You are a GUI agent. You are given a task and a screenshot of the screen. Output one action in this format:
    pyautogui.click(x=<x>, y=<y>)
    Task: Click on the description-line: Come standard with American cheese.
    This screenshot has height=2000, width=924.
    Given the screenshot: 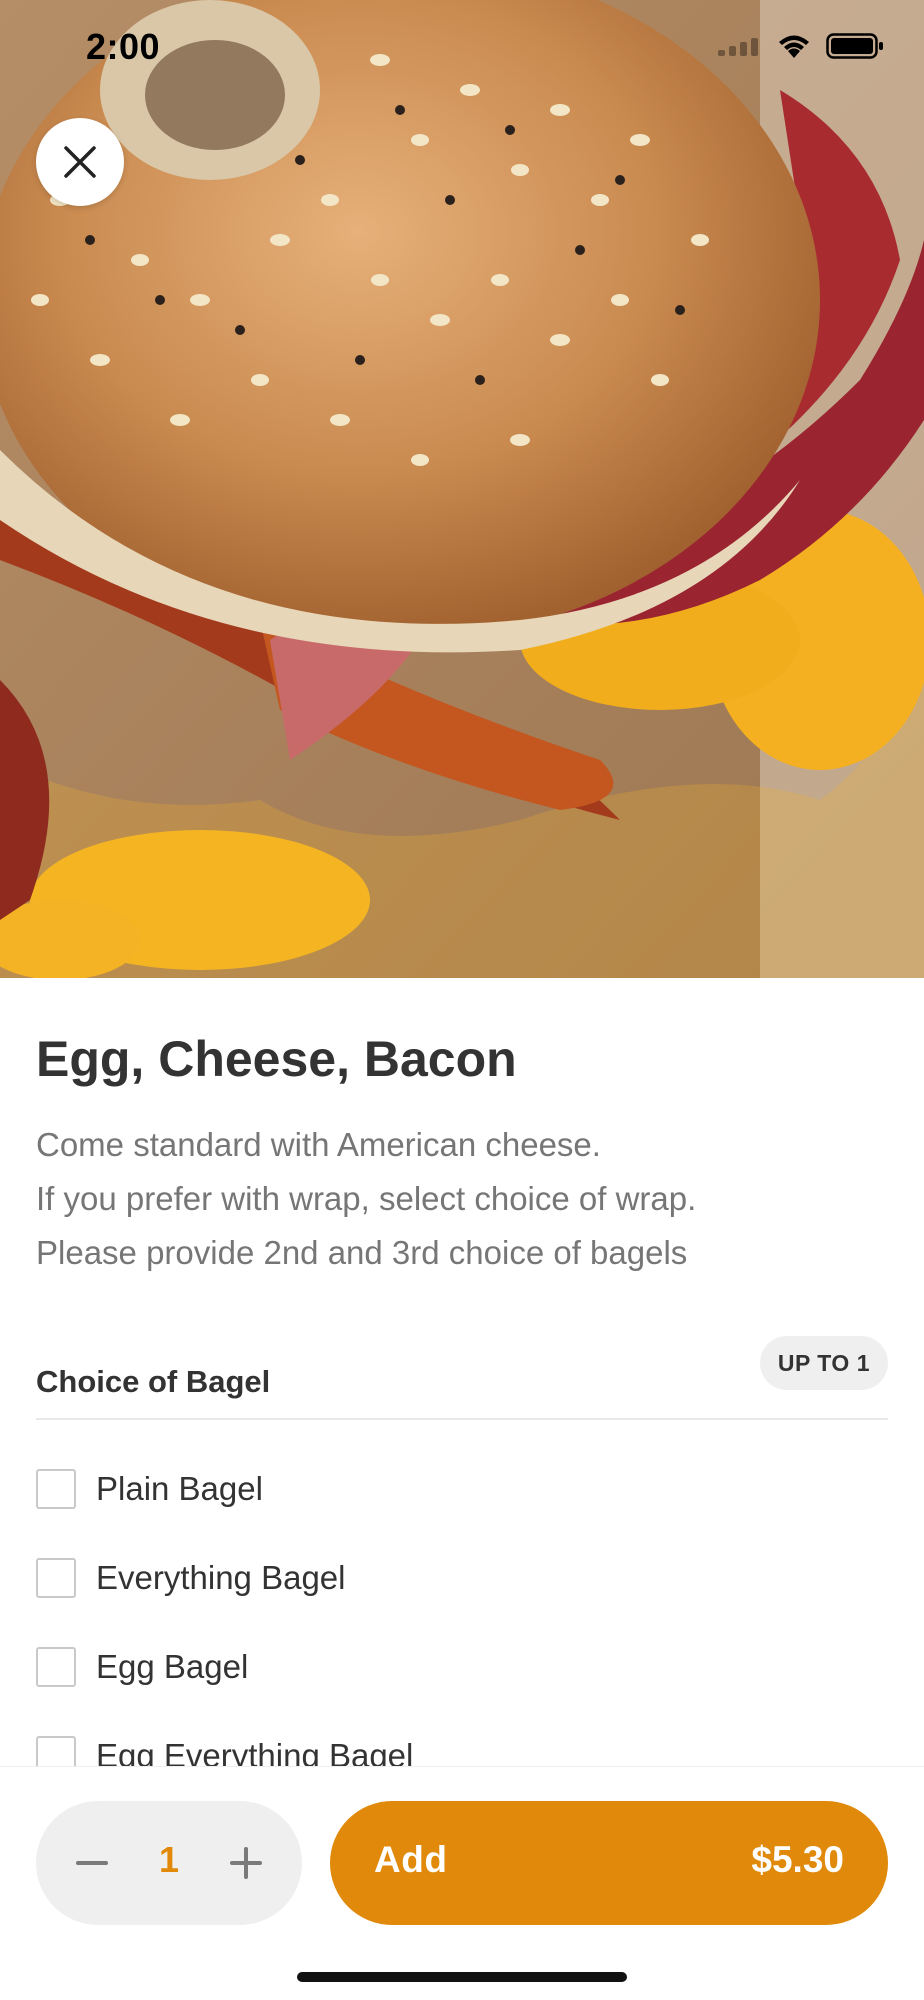 What is the action you would take?
    pyautogui.click(x=318, y=1144)
    